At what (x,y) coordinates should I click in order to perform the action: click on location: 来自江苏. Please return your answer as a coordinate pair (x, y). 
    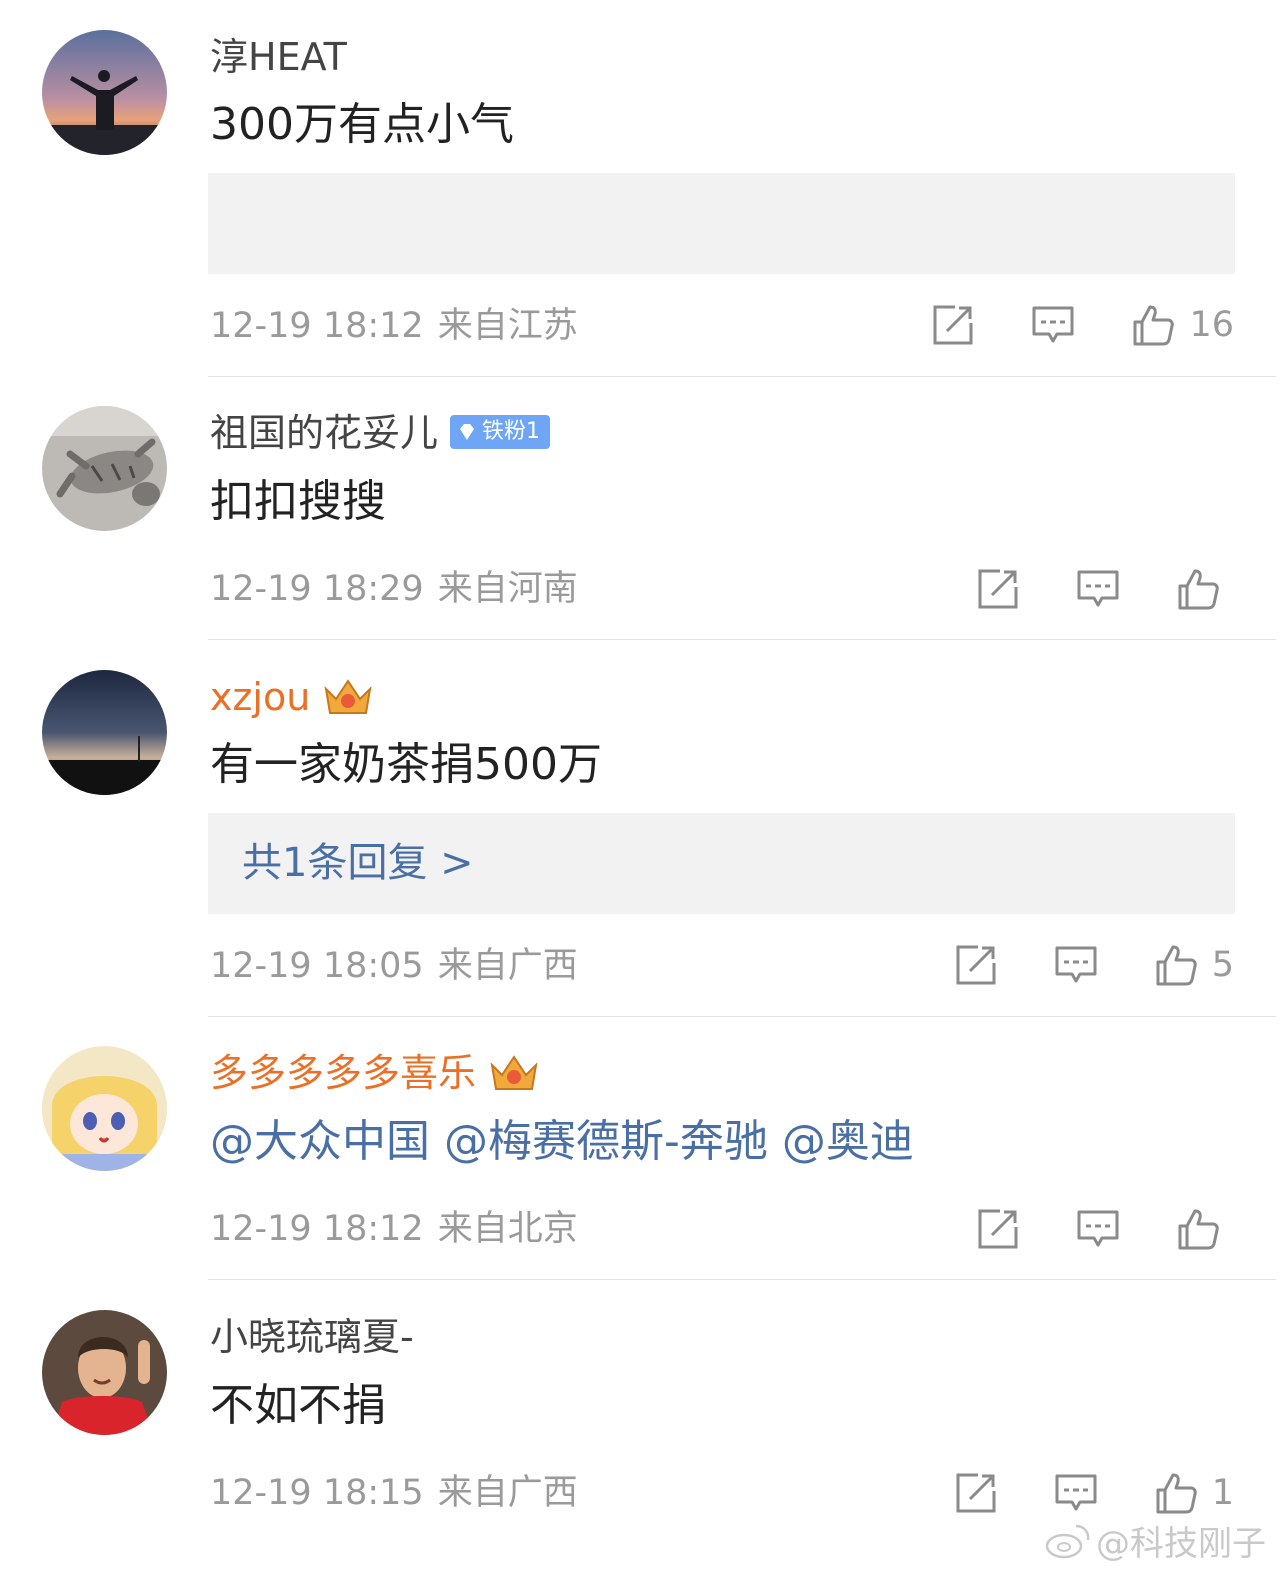
    Looking at the image, I should click on (507, 326).